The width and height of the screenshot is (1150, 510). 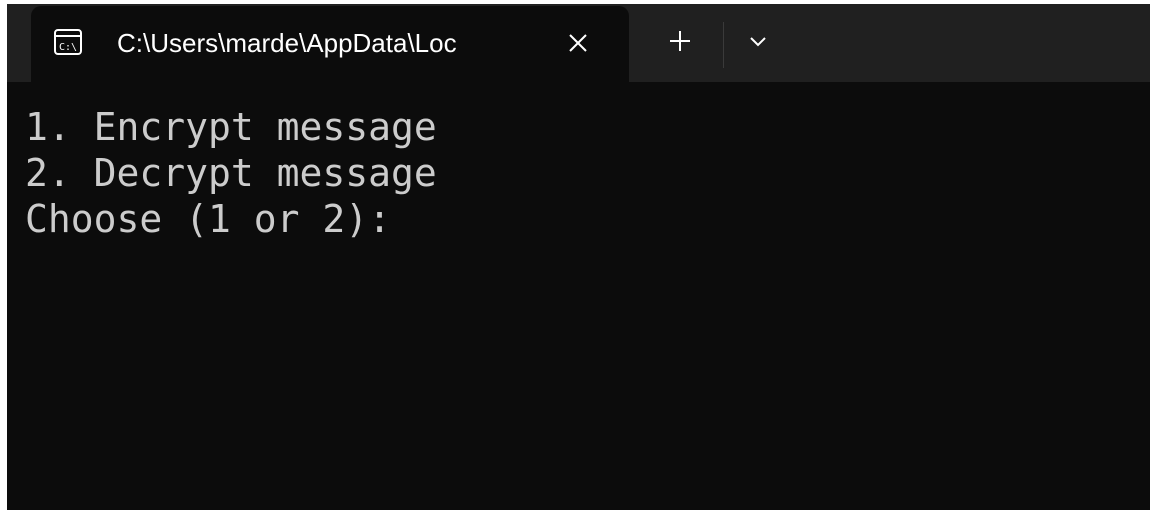 I want to click on active-tab: C:\ C:\Users\marde\AppData\Loc, so click(x=330, y=44).